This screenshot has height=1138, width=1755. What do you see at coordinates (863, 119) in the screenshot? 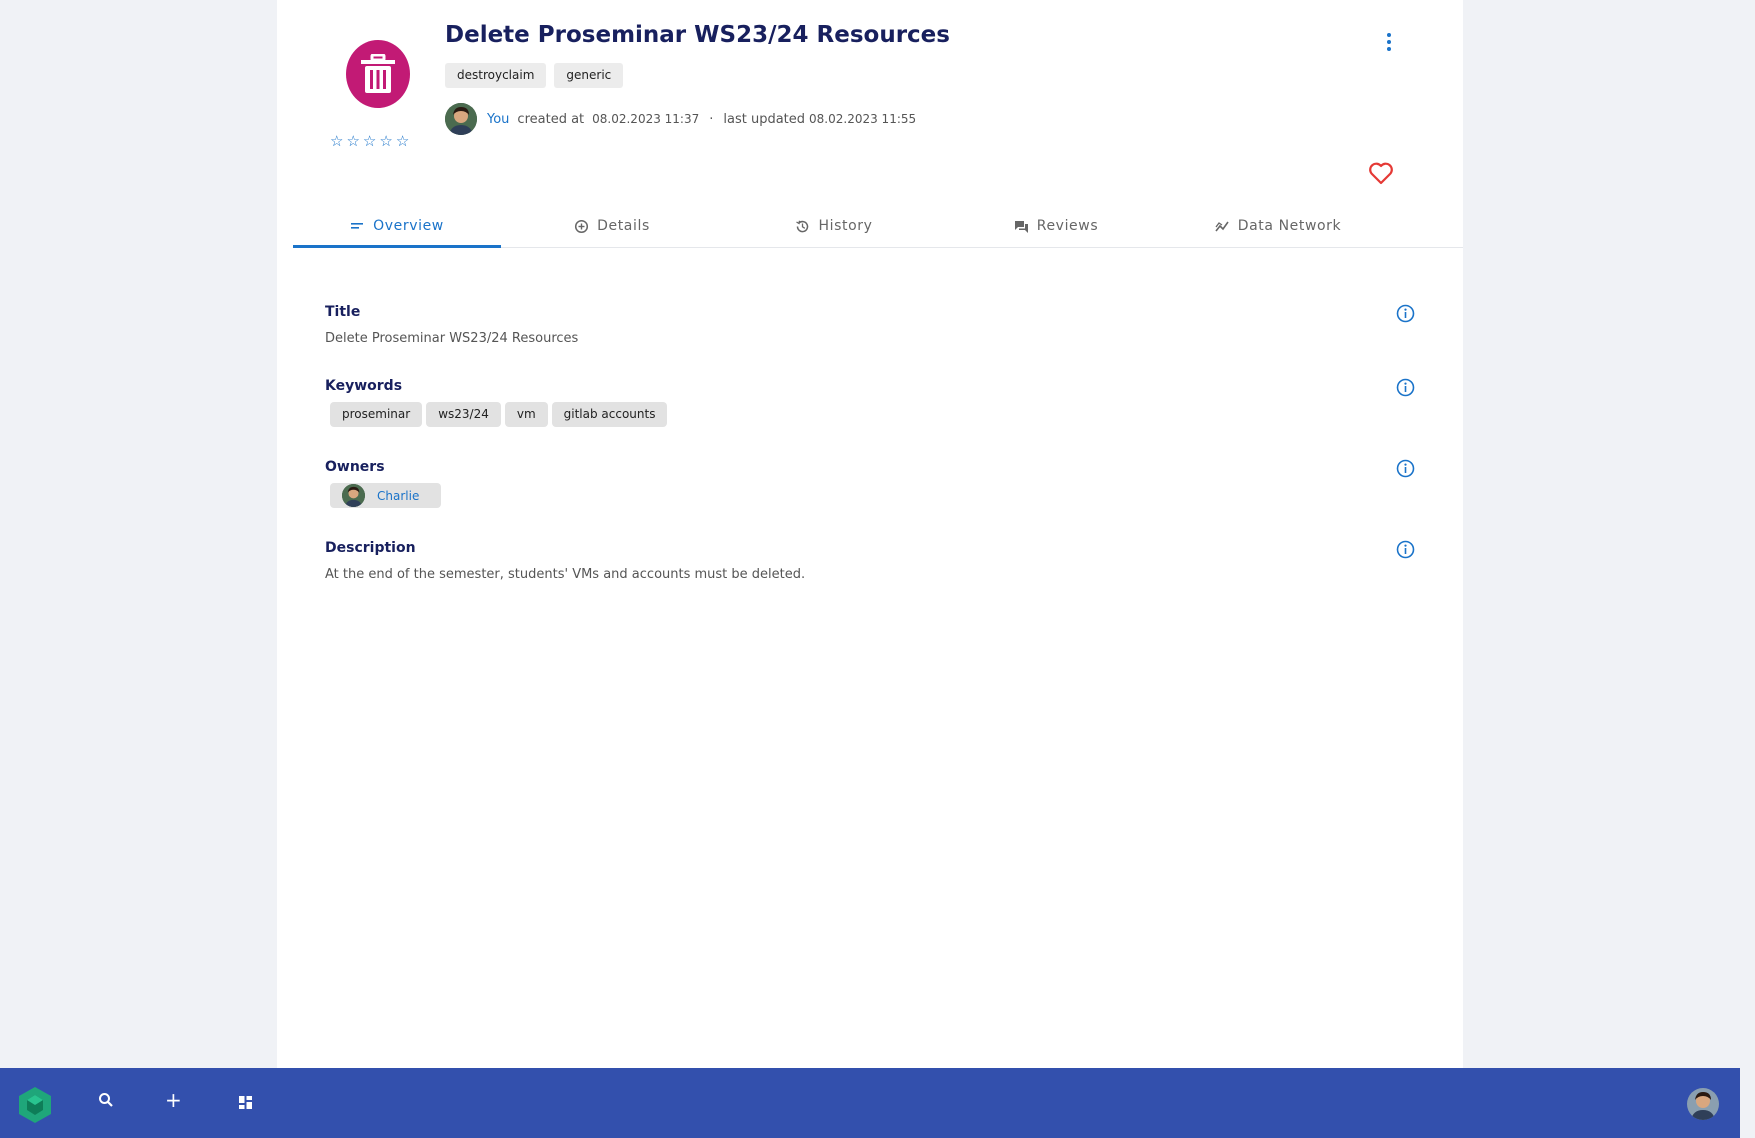
I see `updated-date: 08.02.2023 11:55` at bounding box center [863, 119].